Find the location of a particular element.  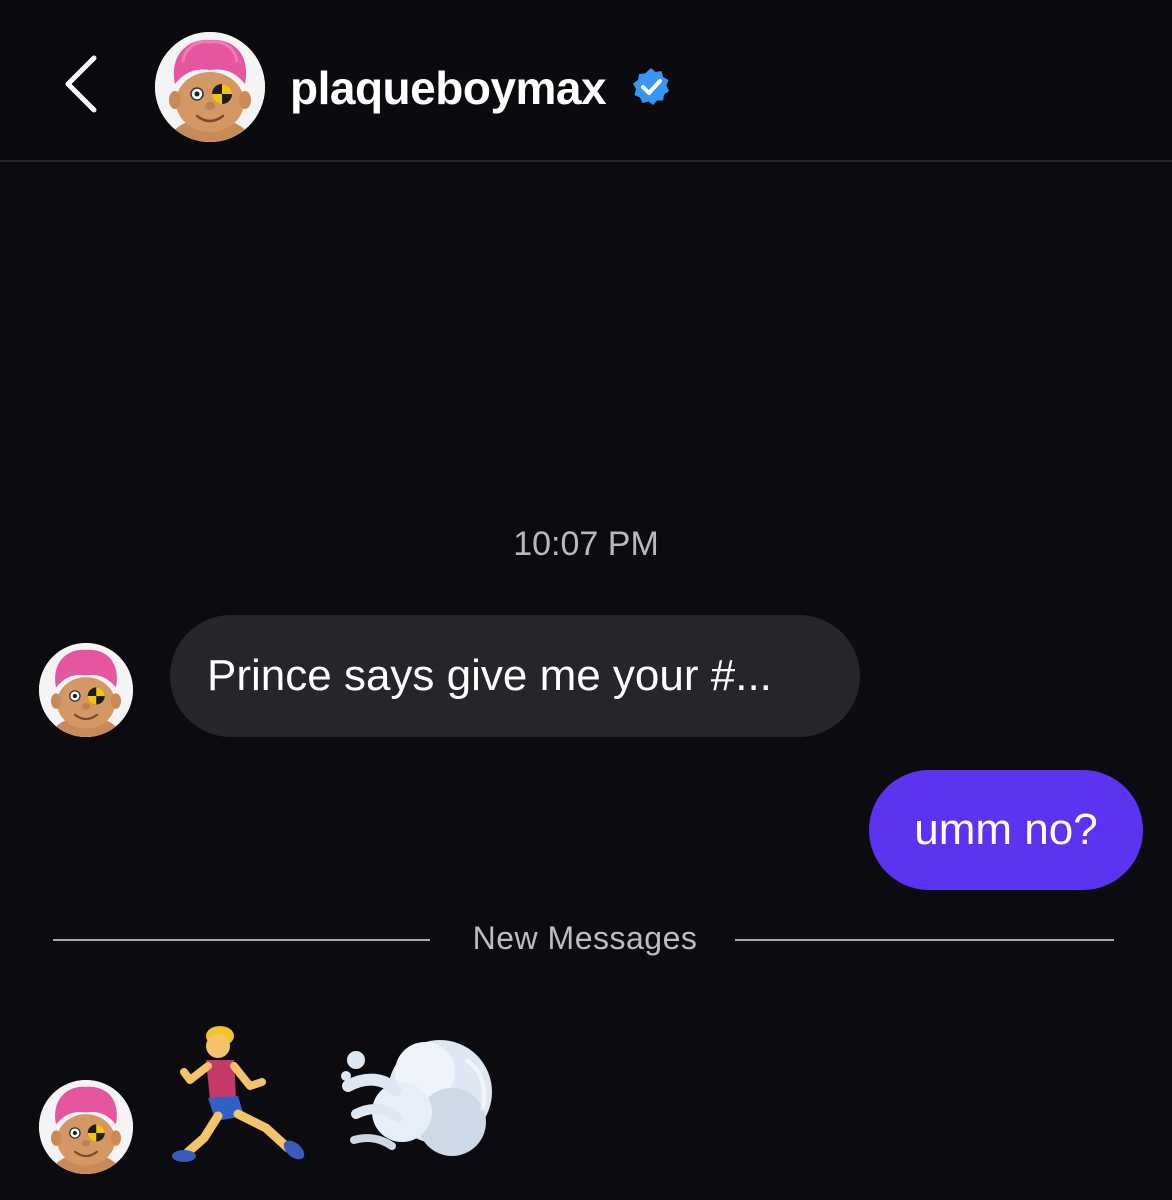

emoji-message is located at coordinates (340, 1100).